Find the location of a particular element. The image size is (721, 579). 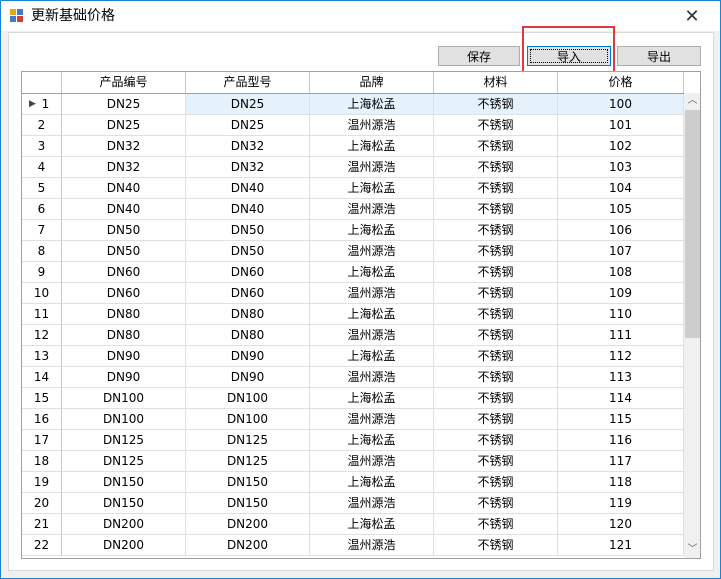

table-row: 7 DN50 DN50 上海松孟 不锈钢 106 is located at coordinates (353, 230).